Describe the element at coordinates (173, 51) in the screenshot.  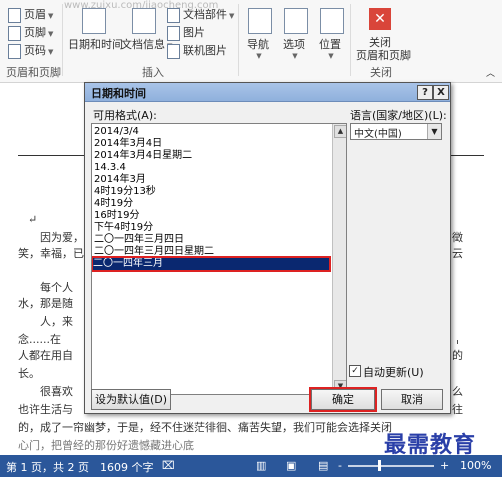
I see `online-picture-icon` at that location.